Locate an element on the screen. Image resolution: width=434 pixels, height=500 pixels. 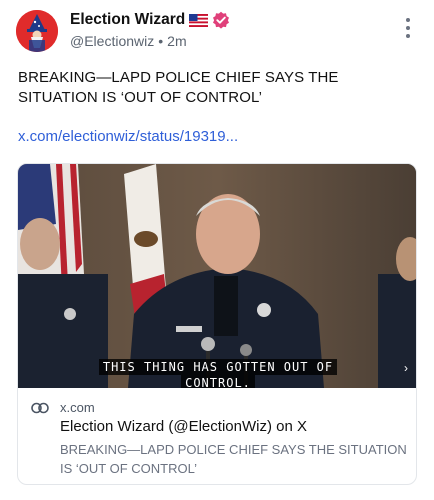
link-icon is located at coordinates (40, 408).